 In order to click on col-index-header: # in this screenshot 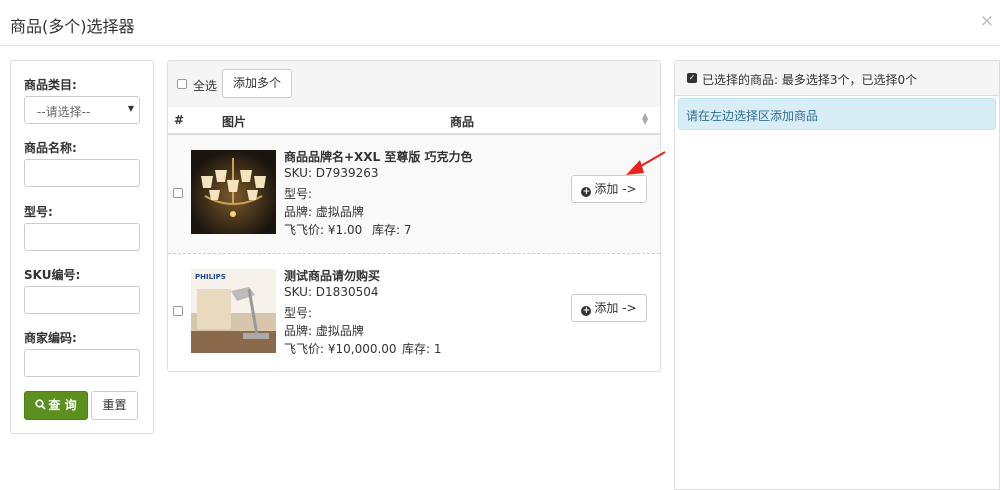, I will do `click(179, 120)`.